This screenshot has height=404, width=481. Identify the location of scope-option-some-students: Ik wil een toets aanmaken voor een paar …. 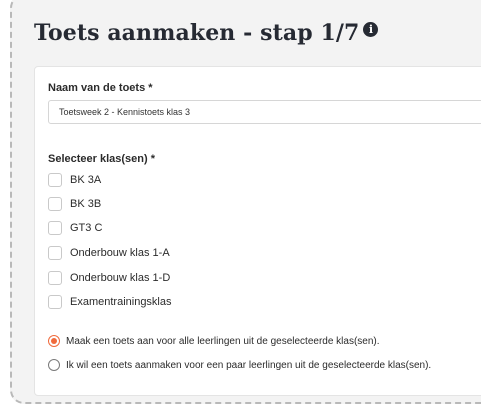
(239, 365).